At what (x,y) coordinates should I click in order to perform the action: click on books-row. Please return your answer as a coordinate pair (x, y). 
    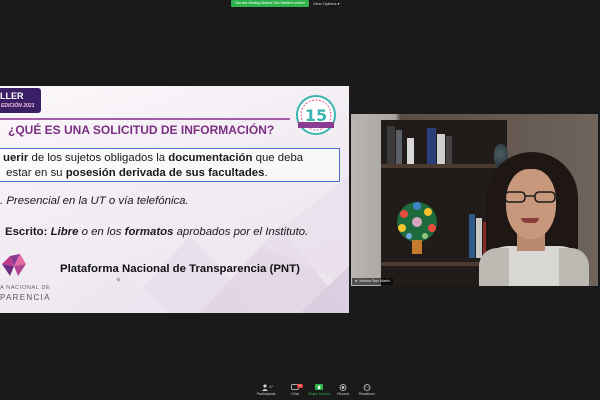
    Looking at the image, I should click on (437, 143).